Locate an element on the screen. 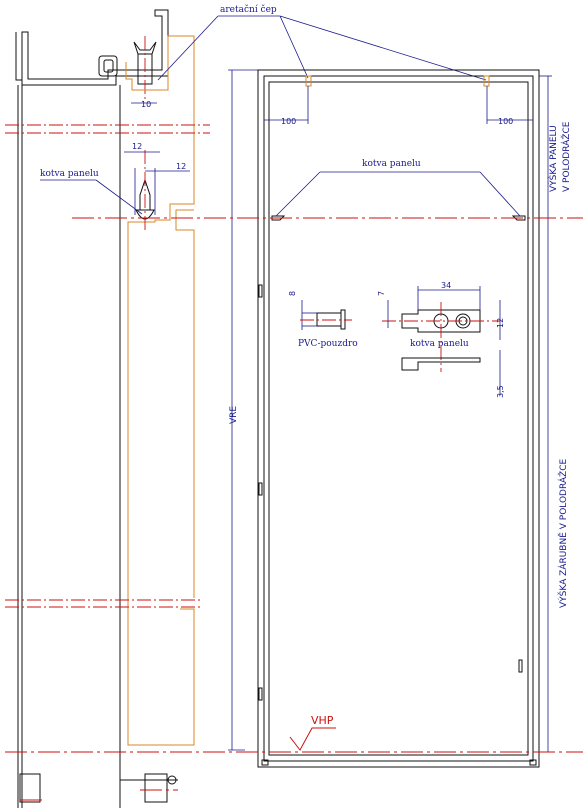  kotva-panelu-detail-label: kotva panelu is located at coordinates (439, 344).